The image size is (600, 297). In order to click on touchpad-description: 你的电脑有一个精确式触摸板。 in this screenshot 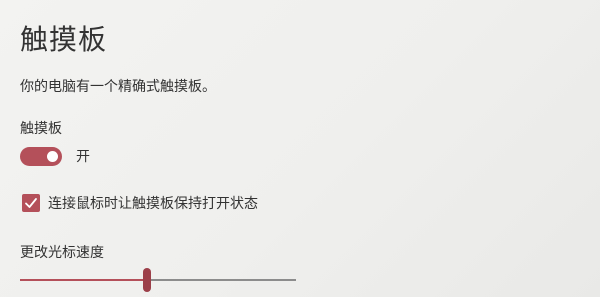, I will do `click(118, 87)`.